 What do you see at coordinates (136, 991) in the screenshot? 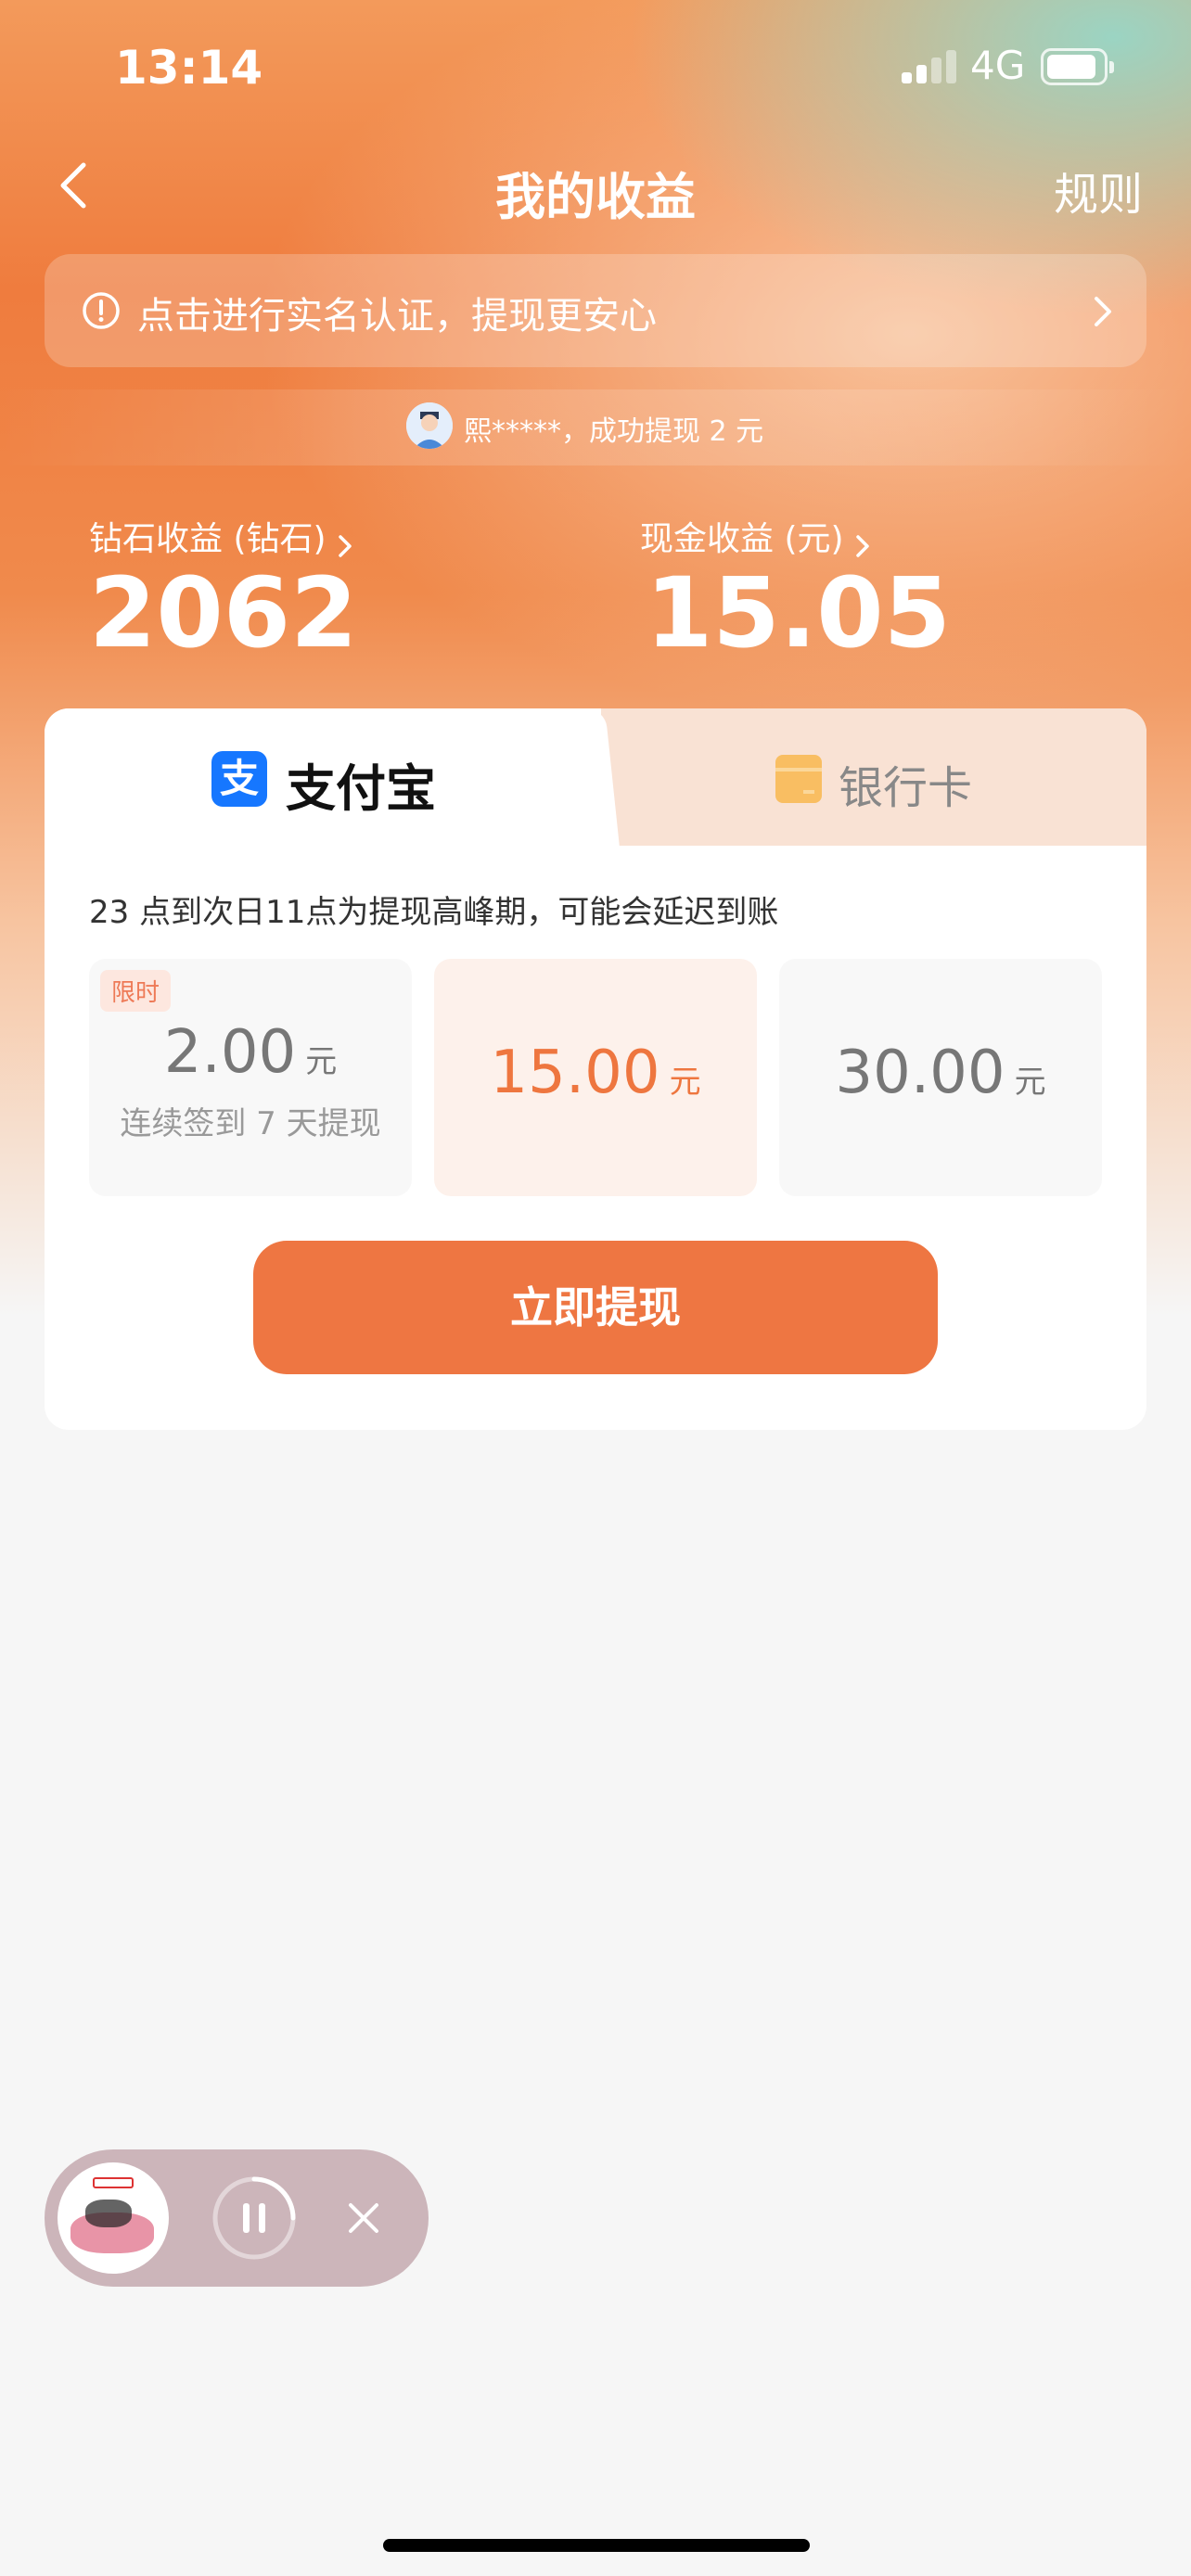
I see `limited-time-badge: 限时` at bounding box center [136, 991].